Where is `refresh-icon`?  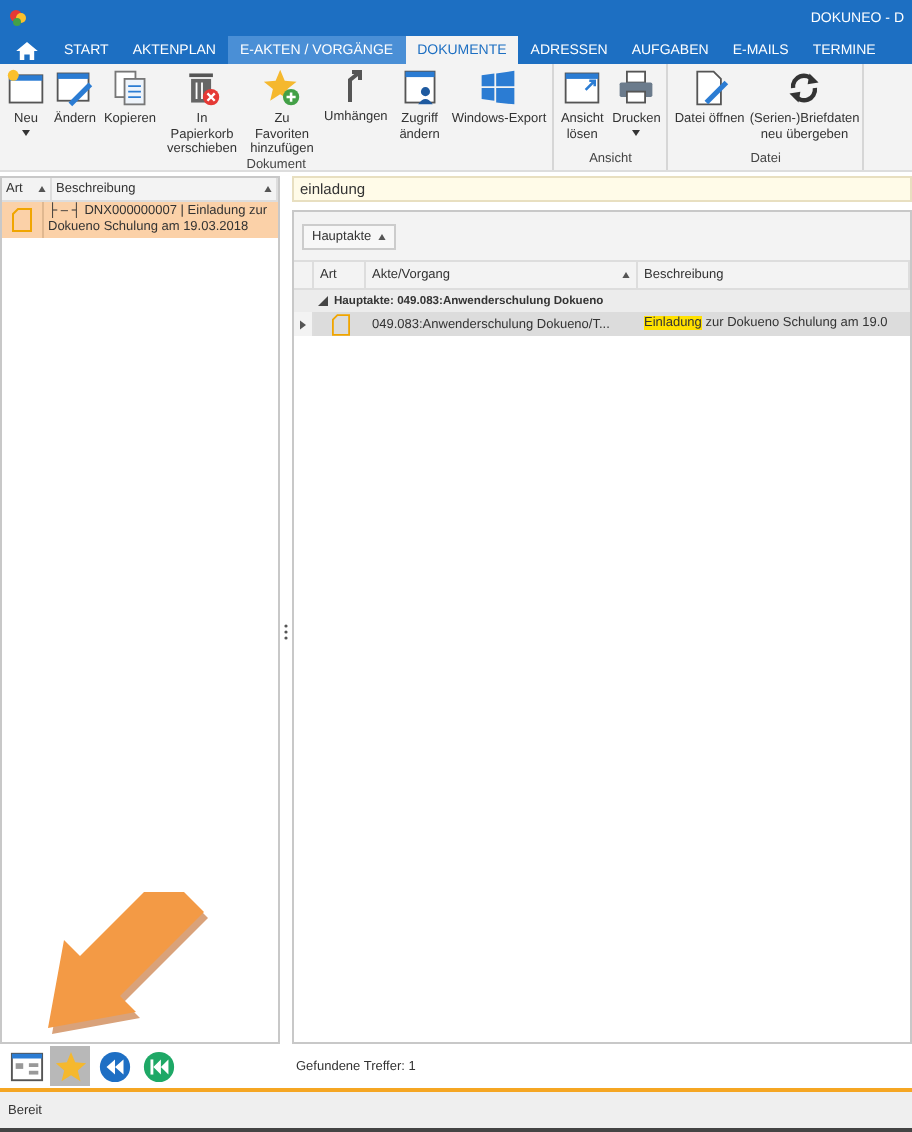
refresh-icon is located at coordinates (804, 88).